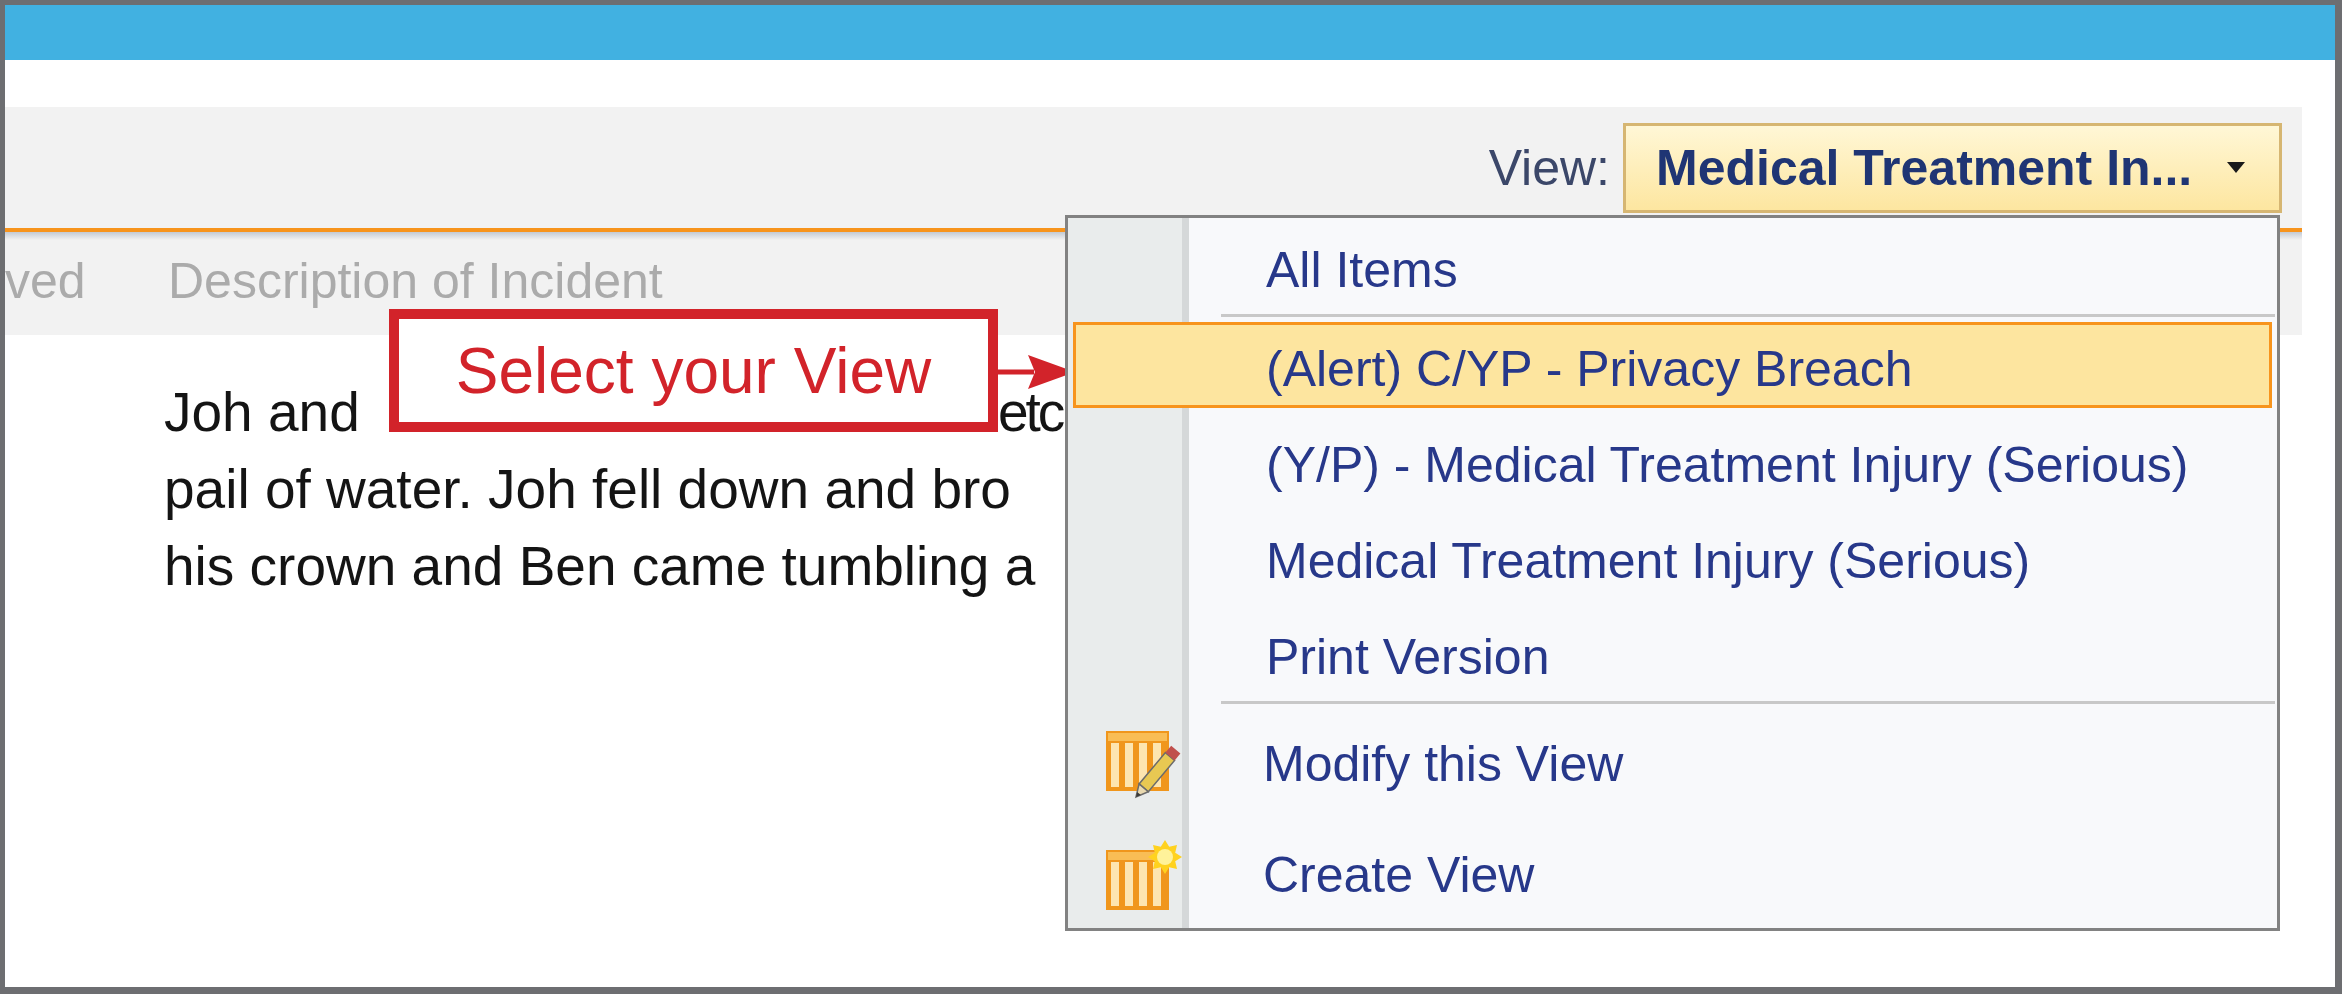 The width and height of the screenshot is (2342, 994). What do you see at coordinates (1672, 365) in the screenshot?
I see `menu-item: (Alert) C/YP - Privacy Breach` at bounding box center [1672, 365].